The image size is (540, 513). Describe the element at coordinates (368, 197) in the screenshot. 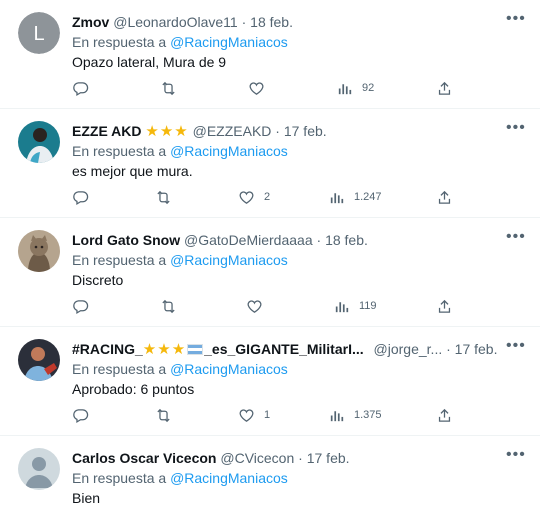

I see `view-count: 1.247` at that location.